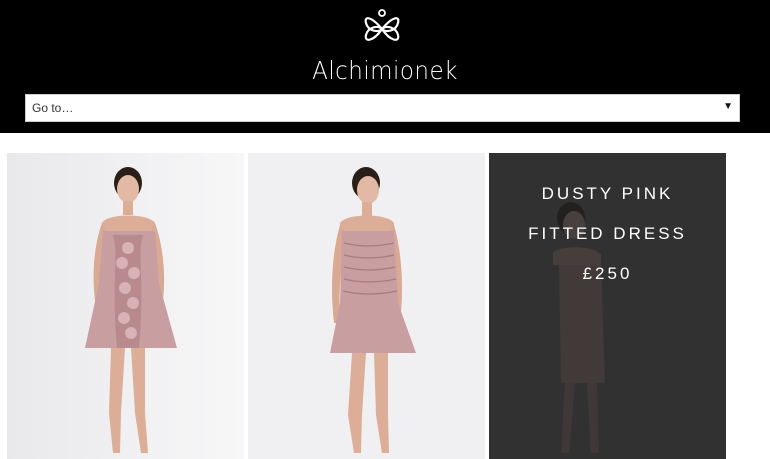 This screenshot has width=770, height=459. What do you see at coordinates (382, 29) in the screenshot?
I see `interlocked-loops-logo-icon` at bounding box center [382, 29].